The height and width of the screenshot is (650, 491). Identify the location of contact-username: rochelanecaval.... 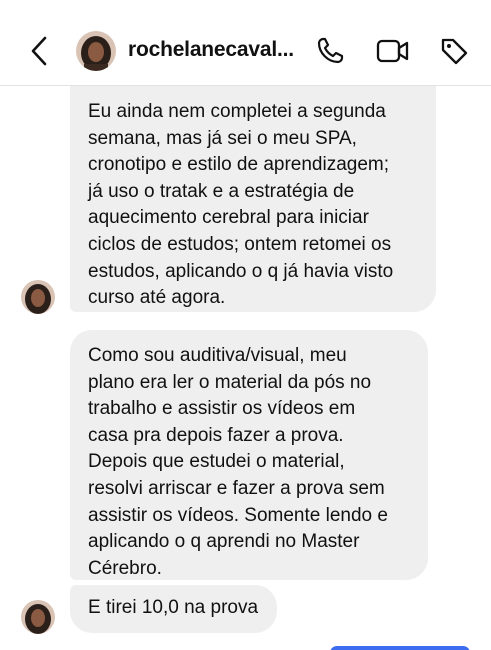
(215, 50).